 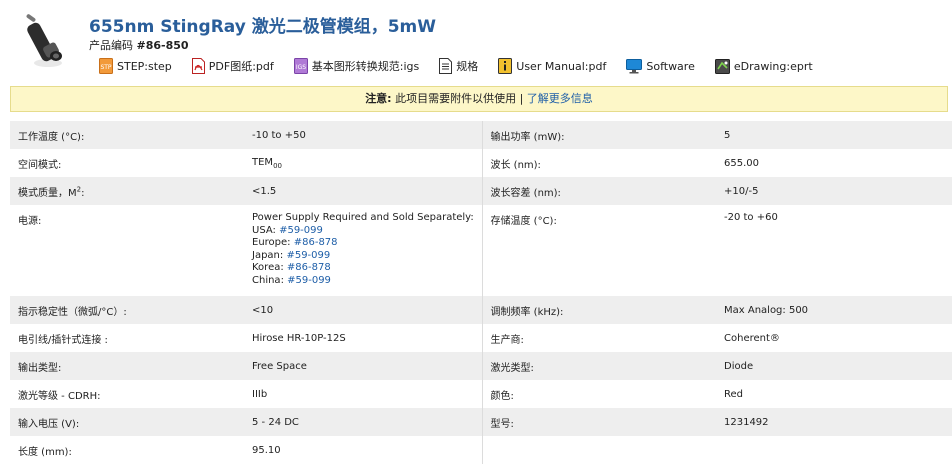 I want to click on table-row: 模式质量，M2: <1.5 波长容差 (nm): +10/-5, so click(x=481, y=191).